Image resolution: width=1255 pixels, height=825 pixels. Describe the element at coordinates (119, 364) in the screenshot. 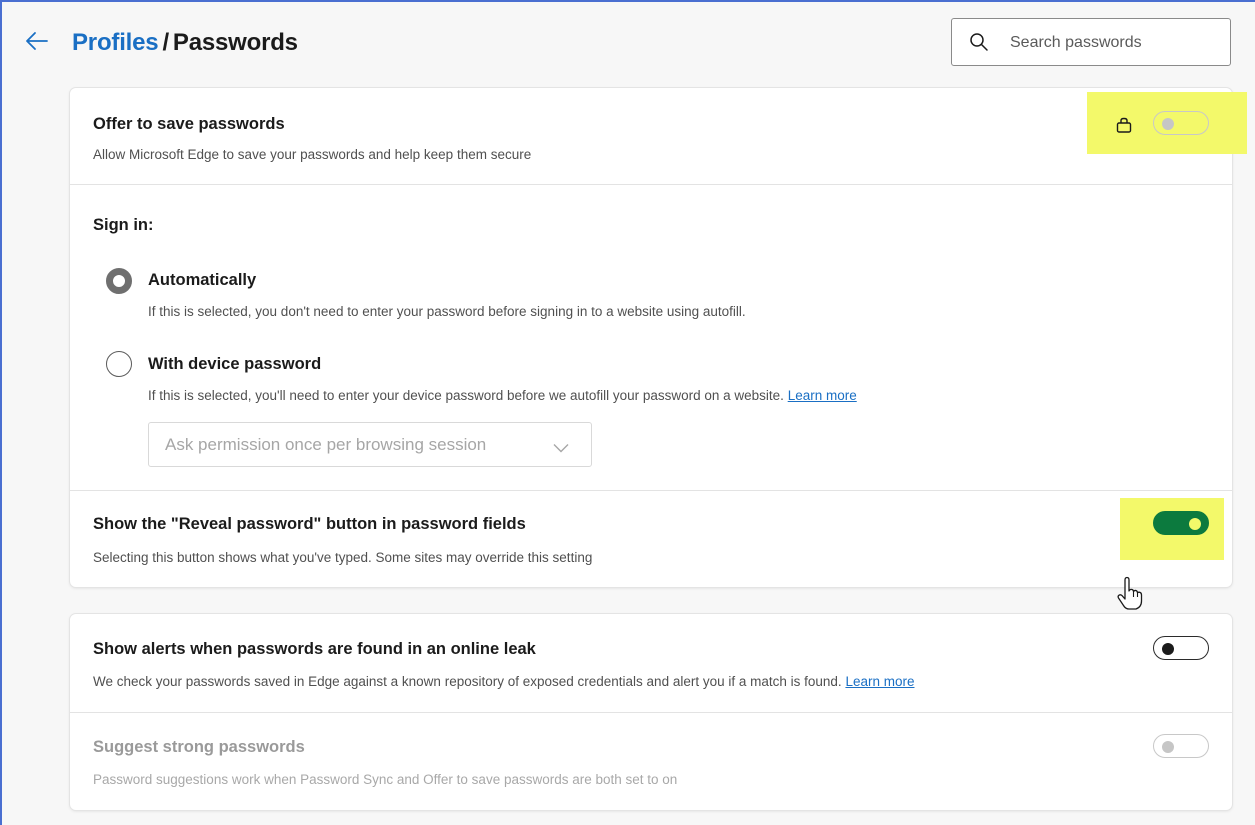

I see `radio-device-password` at that location.